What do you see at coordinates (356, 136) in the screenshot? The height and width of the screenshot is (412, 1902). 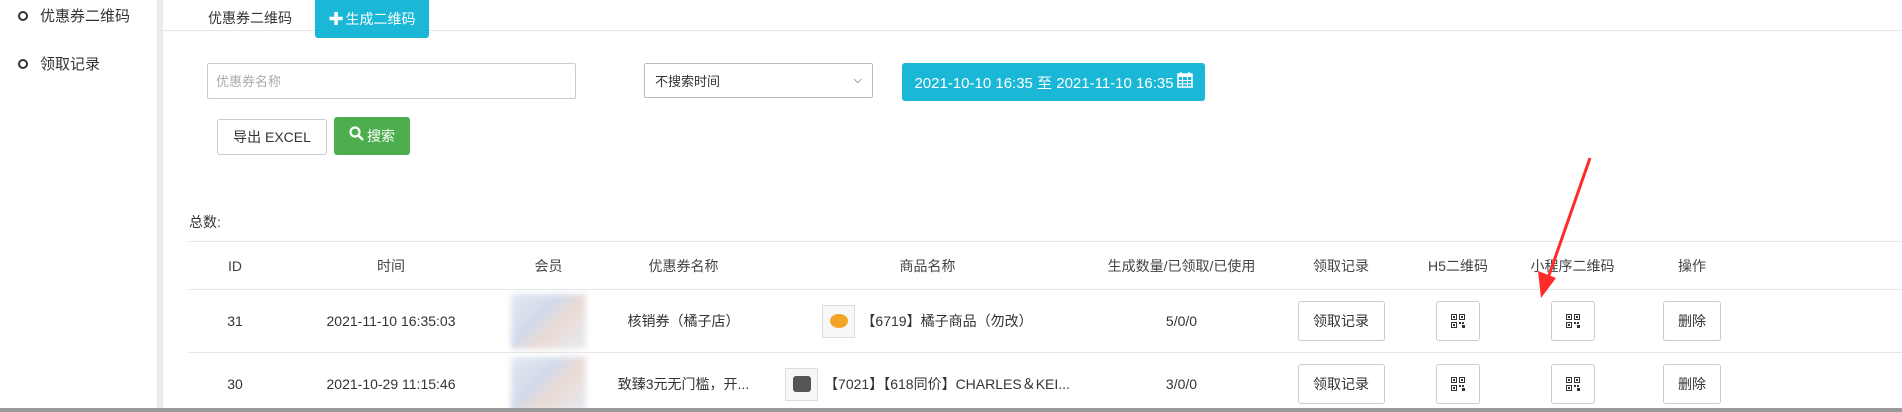 I see `search-icon` at bounding box center [356, 136].